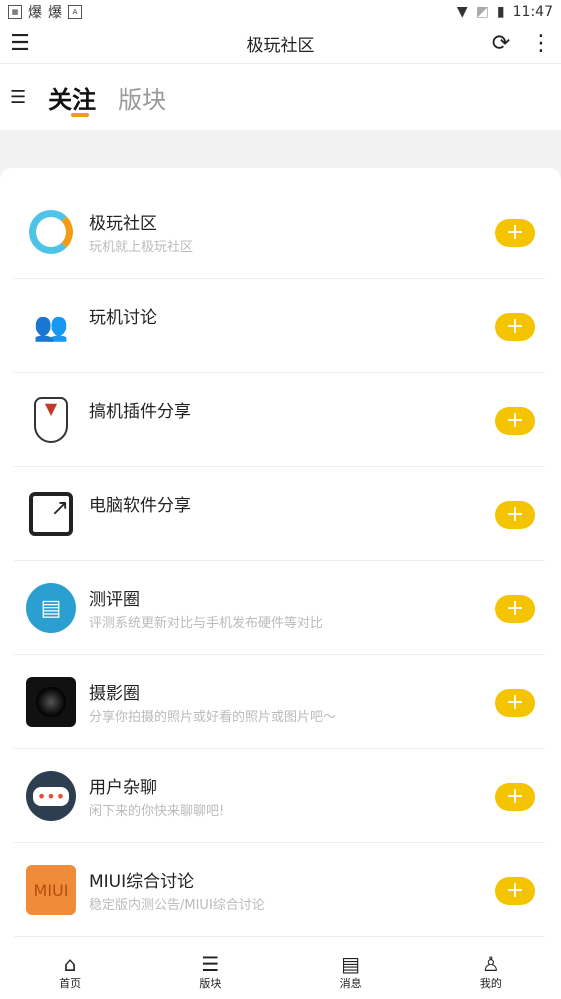 The image size is (561, 999). What do you see at coordinates (280, 12) in the screenshot?
I see `status-bar: ▦ 爆爆 A ▼ ◩ ▮ 11:47` at bounding box center [280, 12].